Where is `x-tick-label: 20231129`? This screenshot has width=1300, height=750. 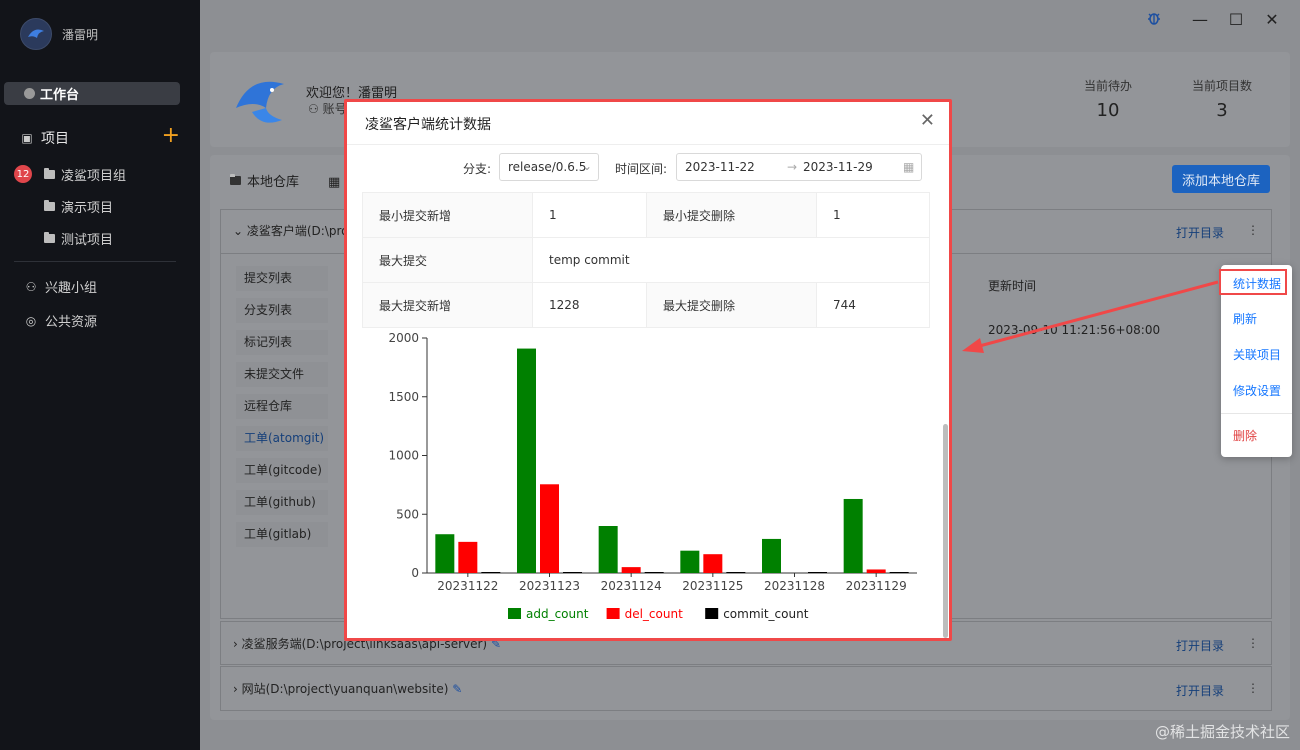 x-tick-label: 20231129 is located at coordinates (876, 586).